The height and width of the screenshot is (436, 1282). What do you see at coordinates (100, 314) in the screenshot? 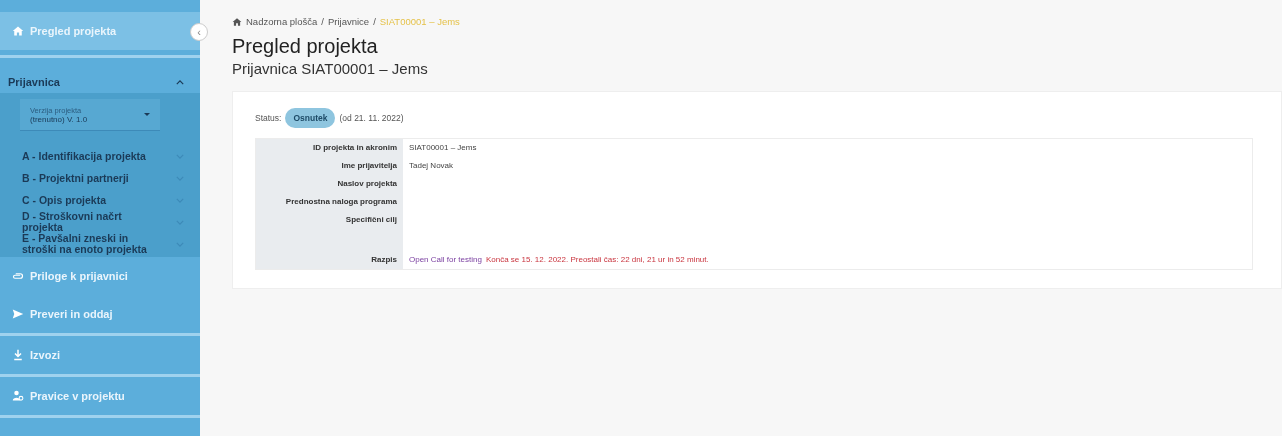
I see `nav-item: Preveri in oddaj` at bounding box center [100, 314].